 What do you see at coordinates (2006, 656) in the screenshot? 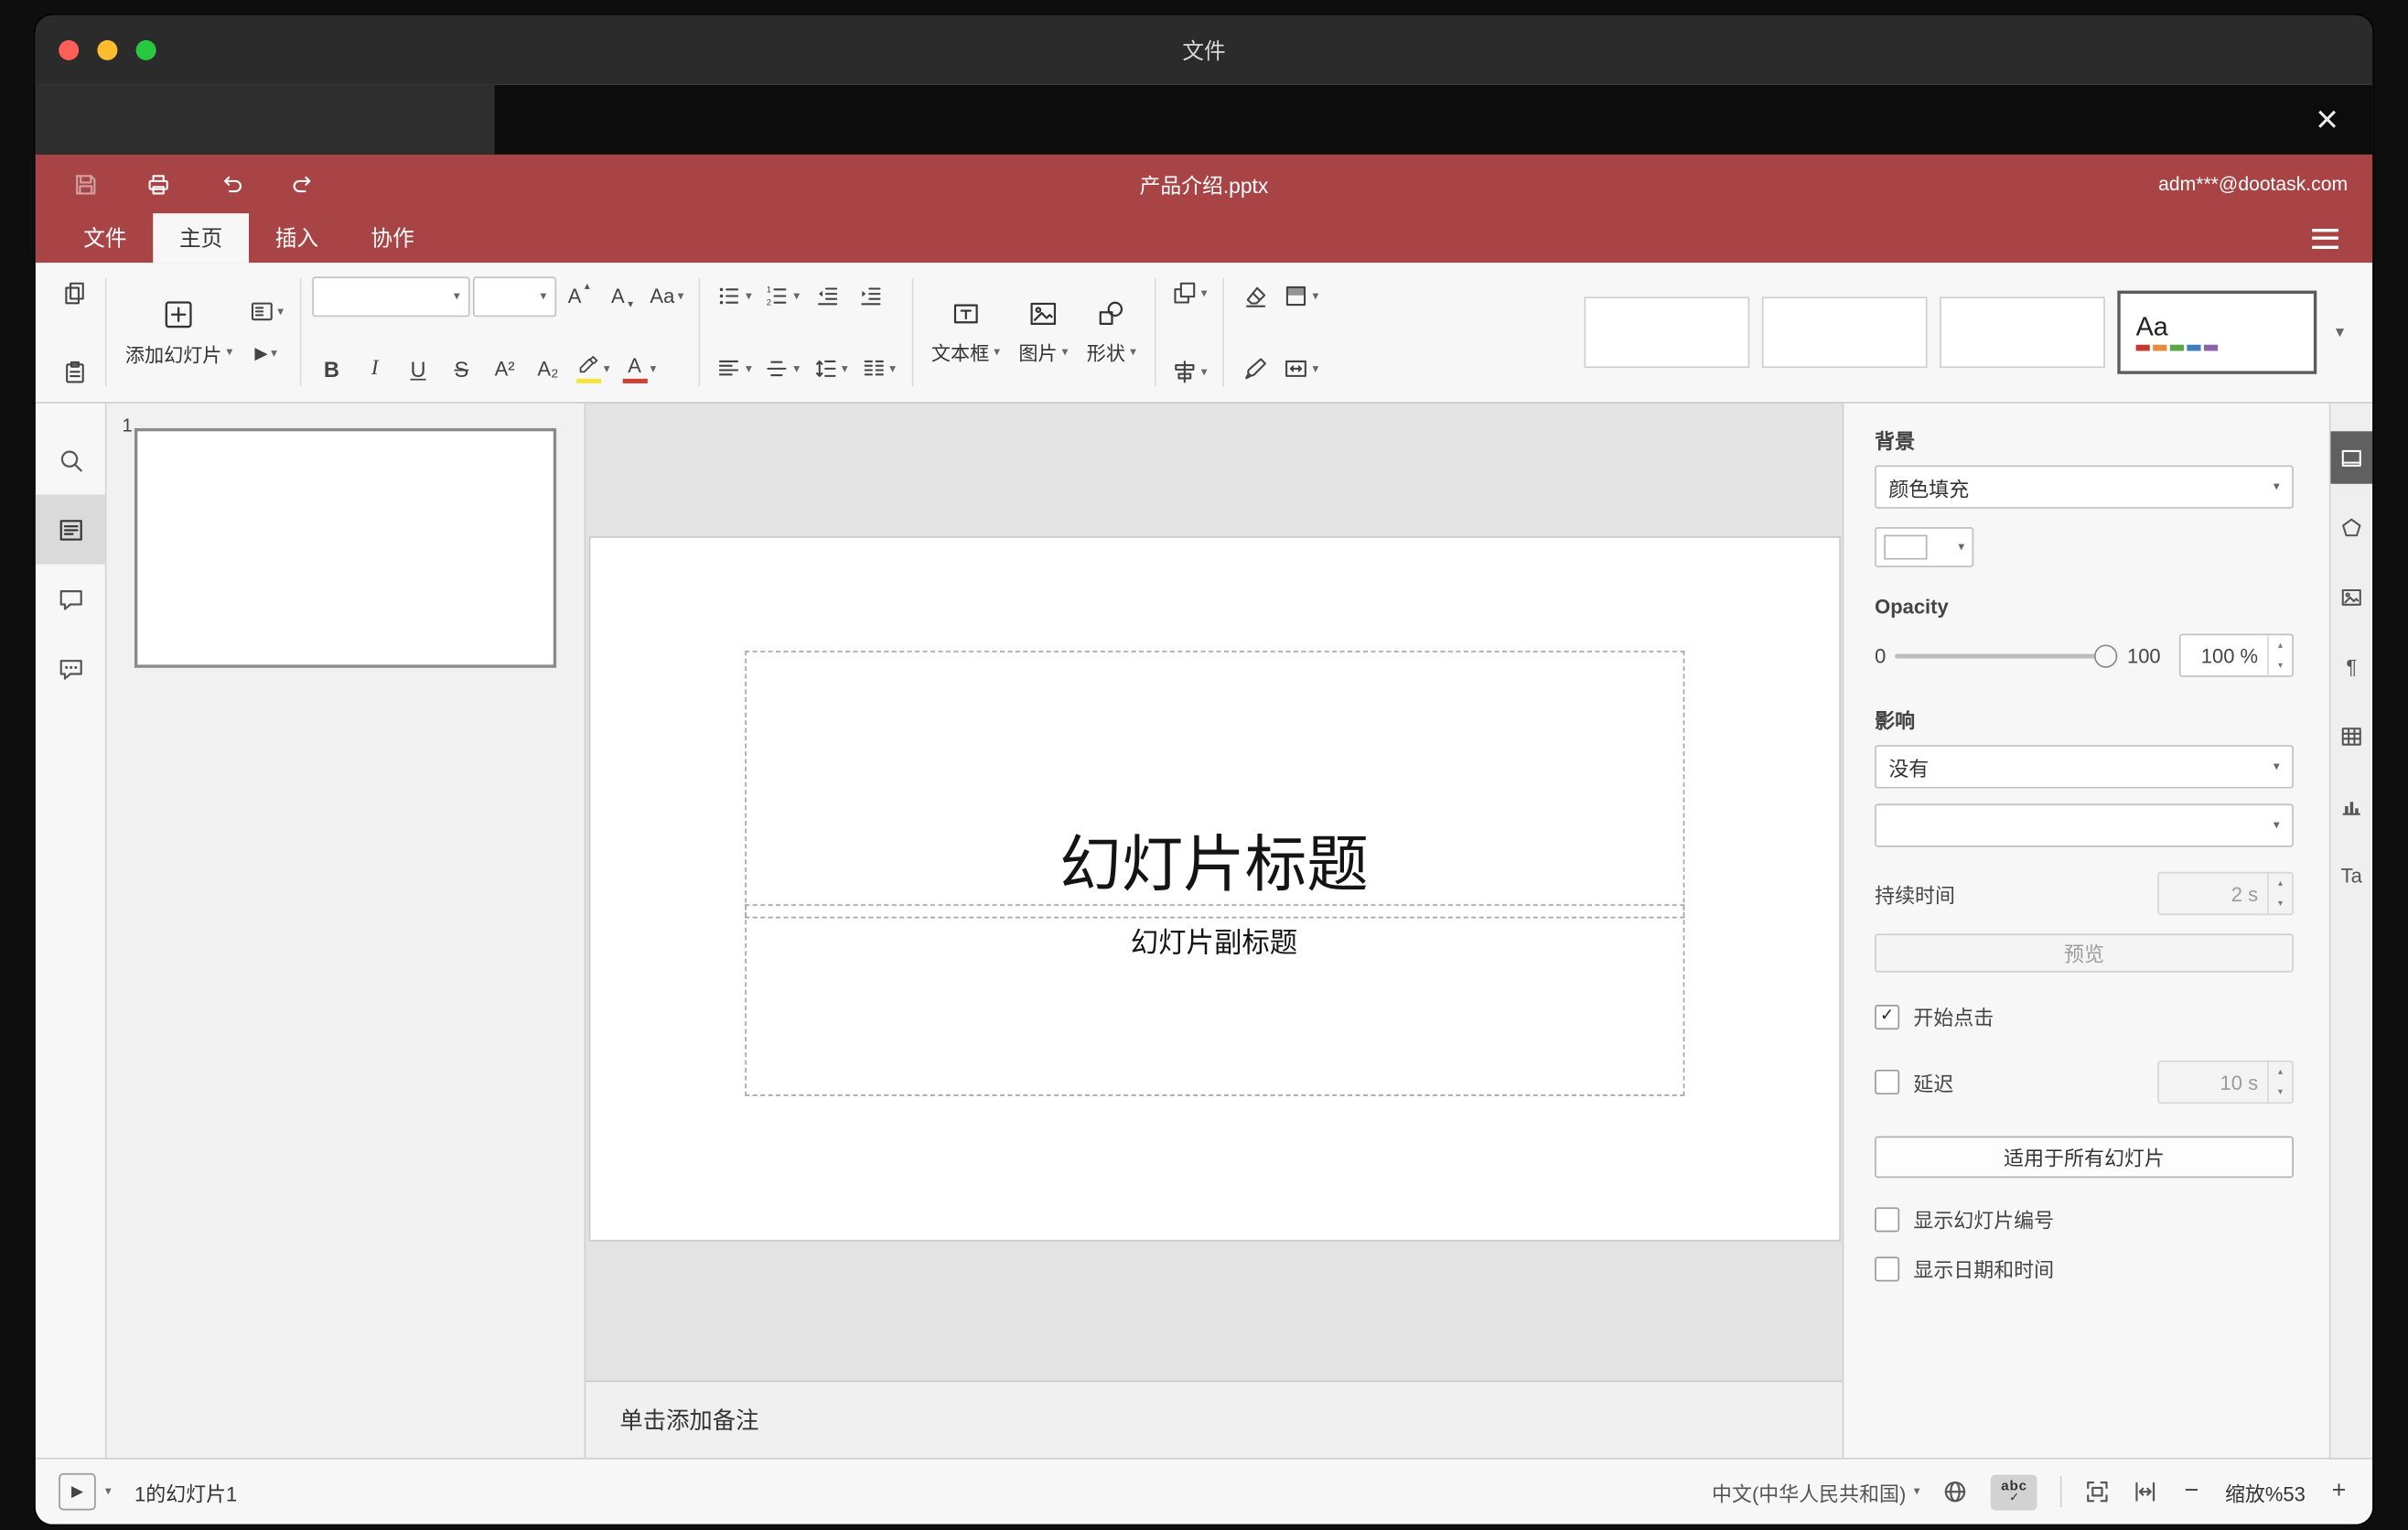
I see `opacity-slider` at bounding box center [2006, 656].